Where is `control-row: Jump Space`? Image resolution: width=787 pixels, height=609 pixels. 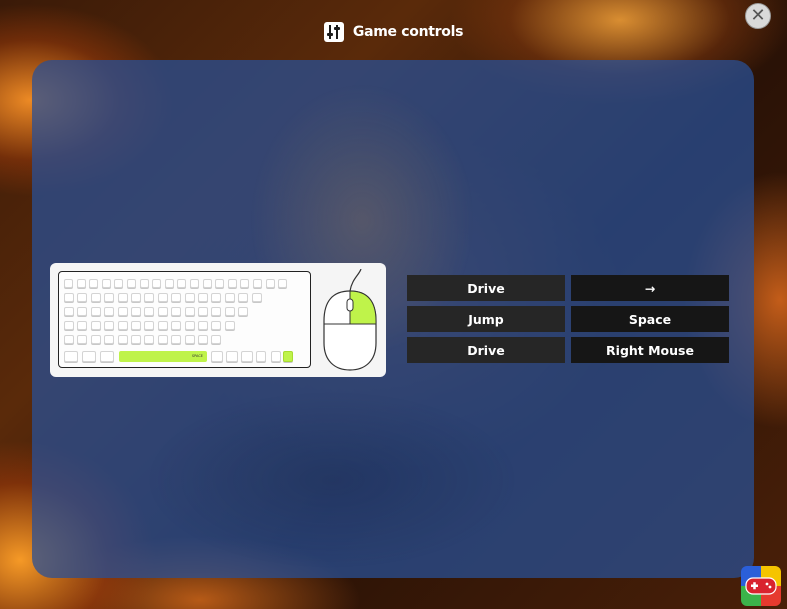
control-row: Jump Space is located at coordinates (568, 319).